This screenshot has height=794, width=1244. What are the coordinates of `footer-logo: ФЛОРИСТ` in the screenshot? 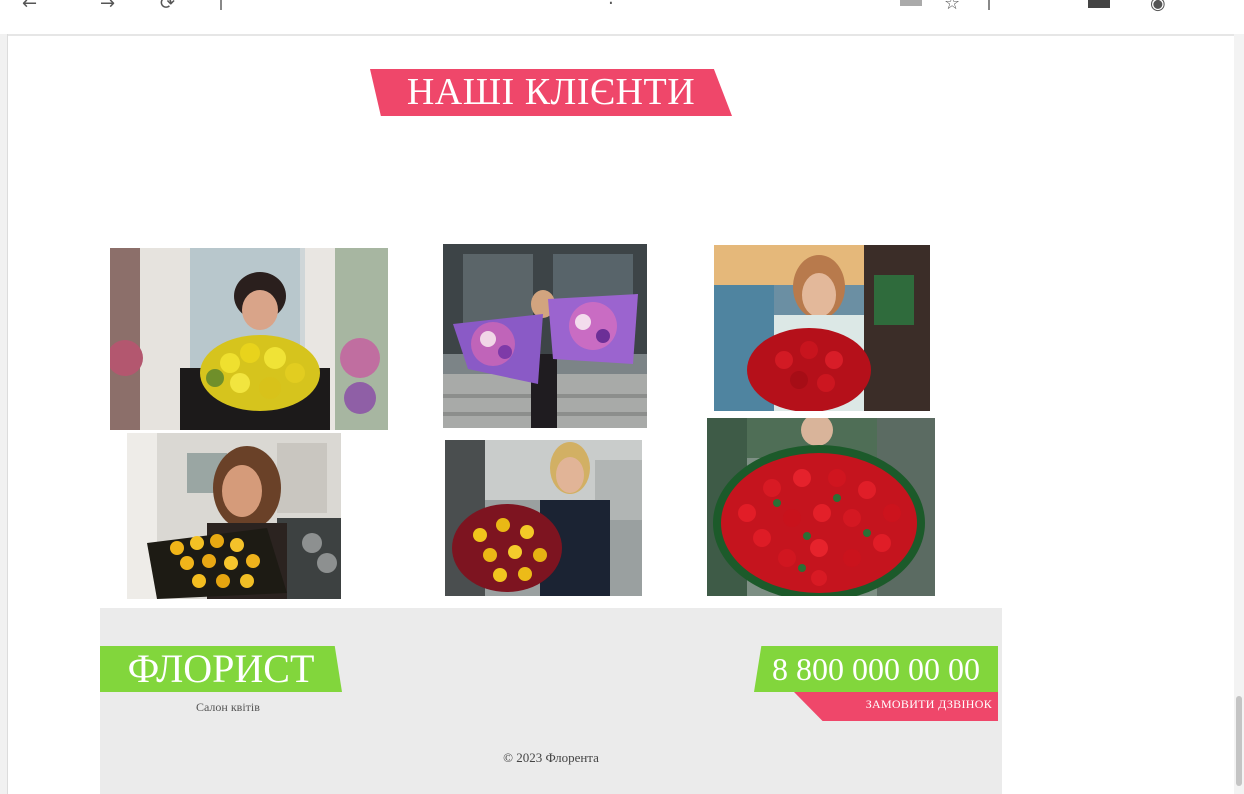 It's located at (221, 669).